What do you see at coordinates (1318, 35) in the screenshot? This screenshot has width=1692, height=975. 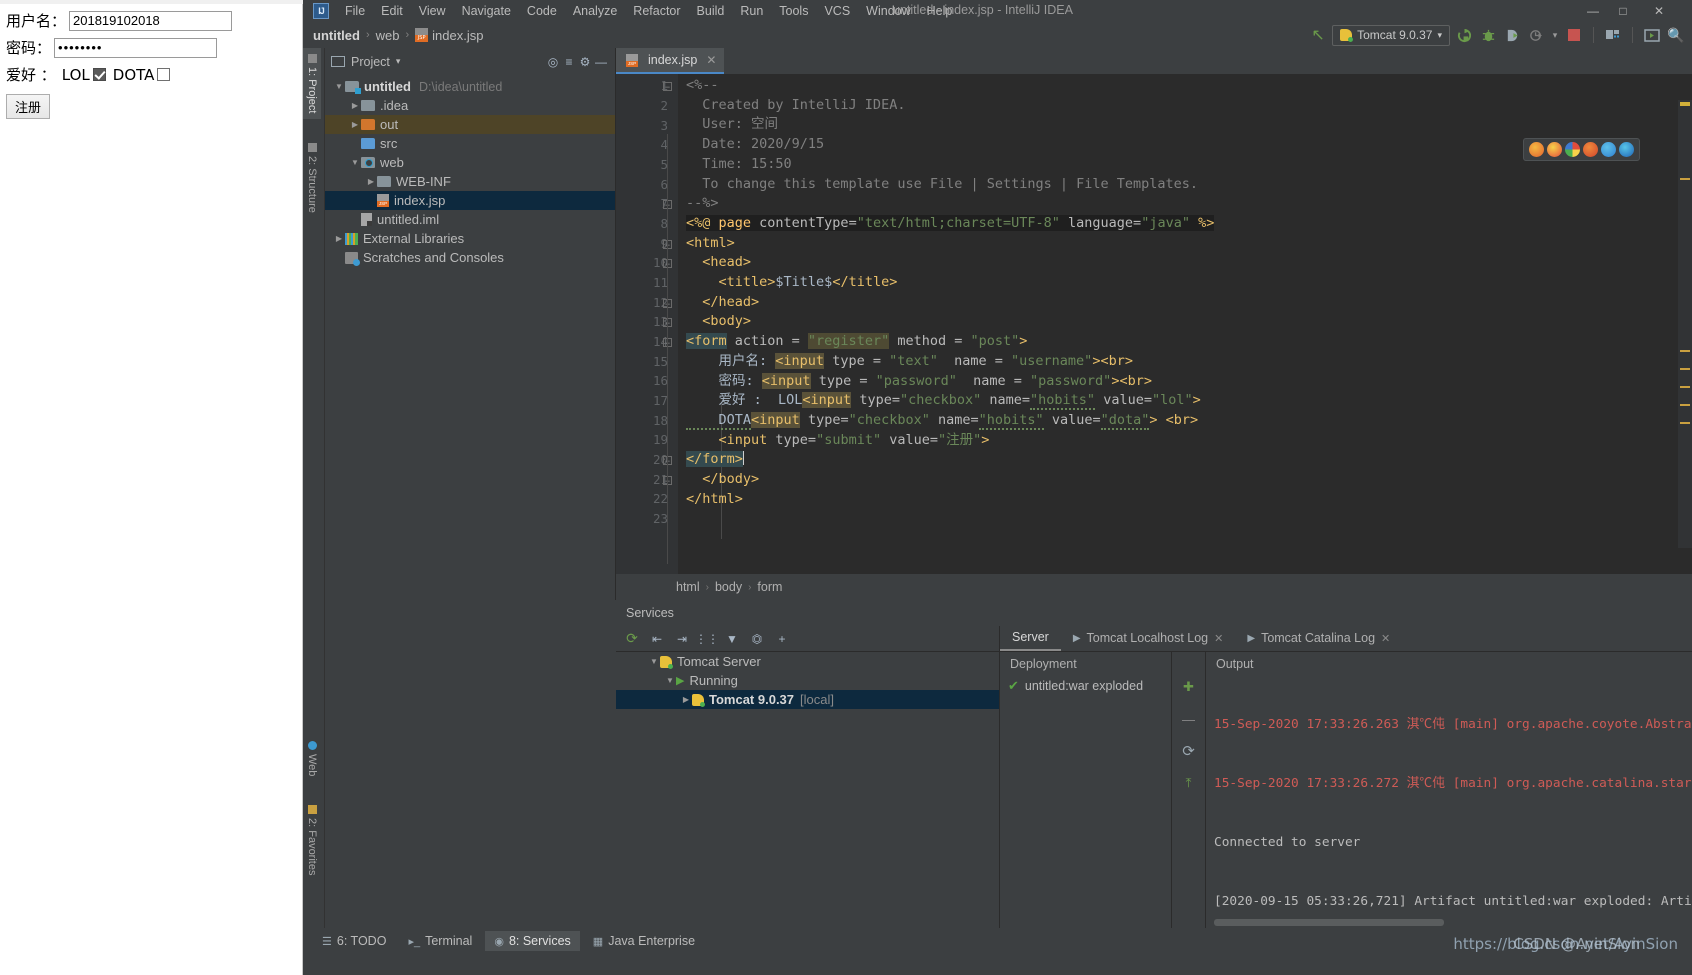 I see `hide-icon: ↖` at bounding box center [1318, 35].